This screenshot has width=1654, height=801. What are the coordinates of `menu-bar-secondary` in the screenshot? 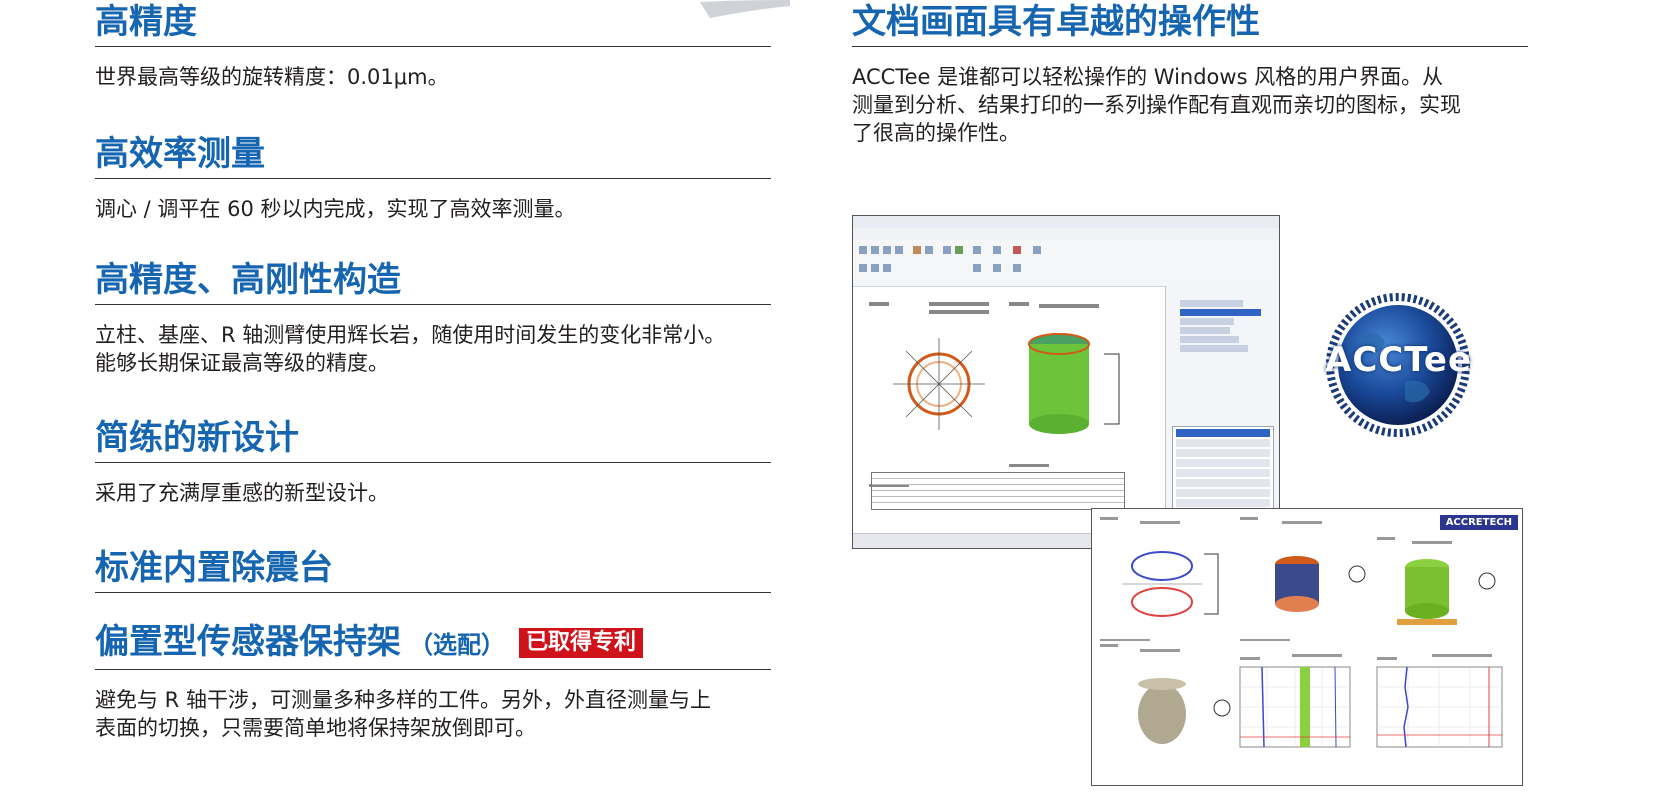 It's located at (1066, 234).